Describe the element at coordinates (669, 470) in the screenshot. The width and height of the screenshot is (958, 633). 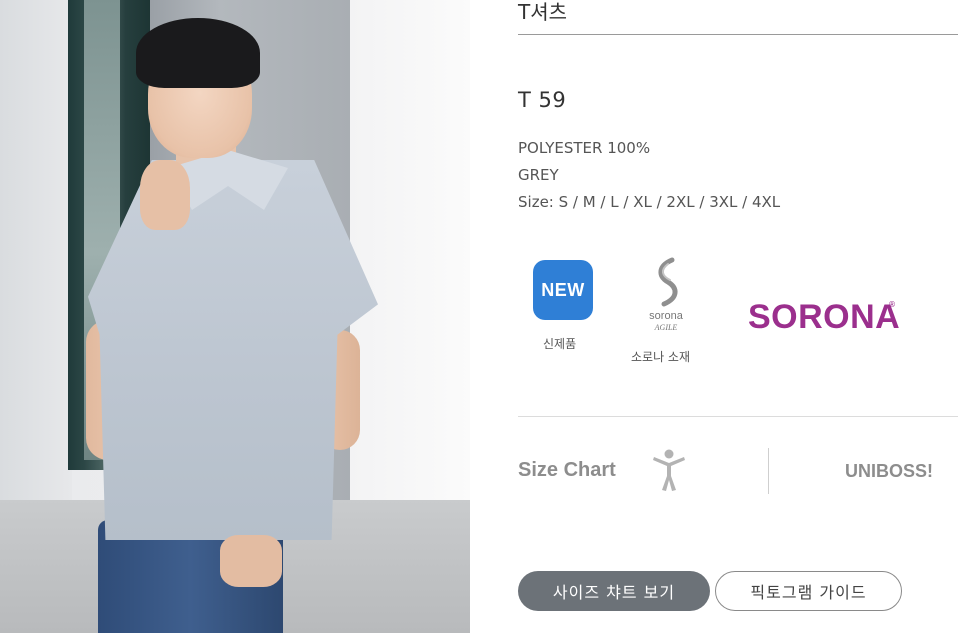
I see `body-figure-icon` at that location.